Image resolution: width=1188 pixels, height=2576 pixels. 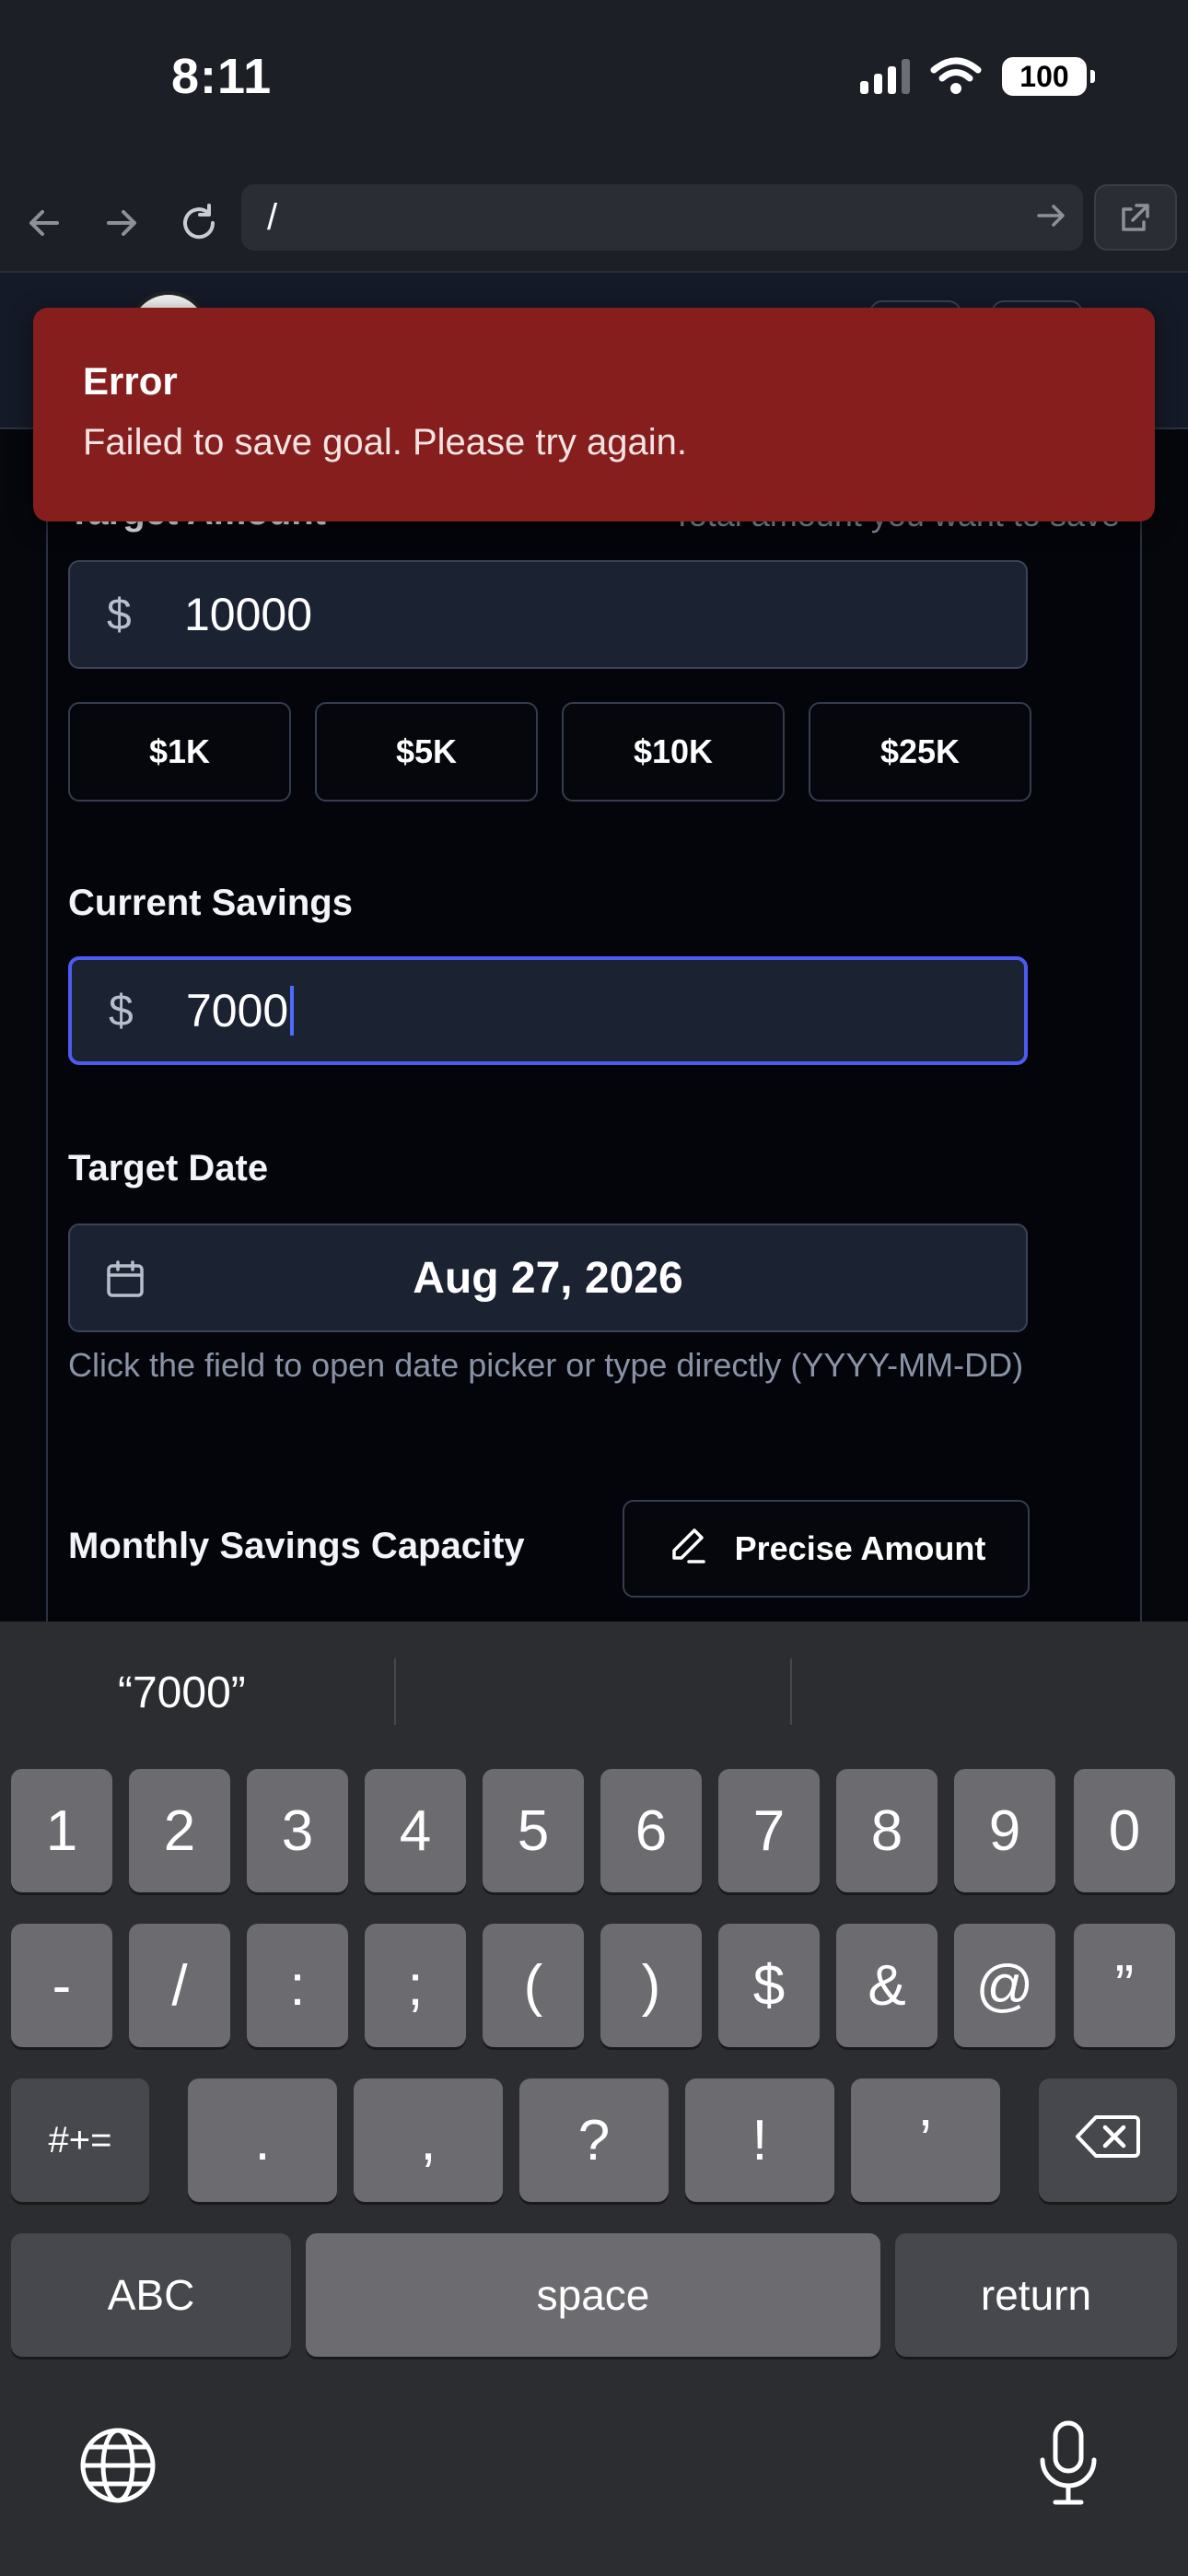 What do you see at coordinates (297, 1986) in the screenshot?
I see `key-colon: :` at bounding box center [297, 1986].